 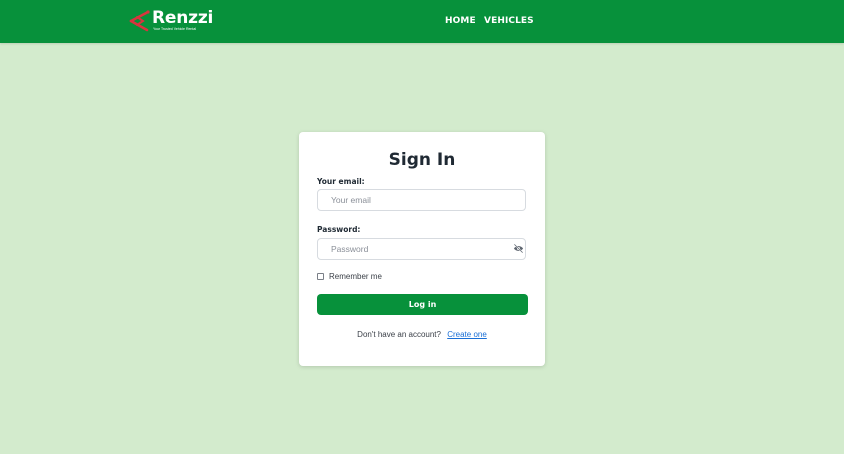 I want to click on brand-name: Renzzi, so click(x=183, y=18).